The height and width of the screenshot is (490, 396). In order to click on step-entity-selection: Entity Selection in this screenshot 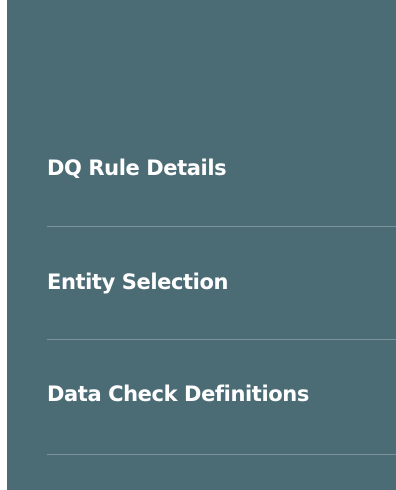, I will do `click(221, 282)`.